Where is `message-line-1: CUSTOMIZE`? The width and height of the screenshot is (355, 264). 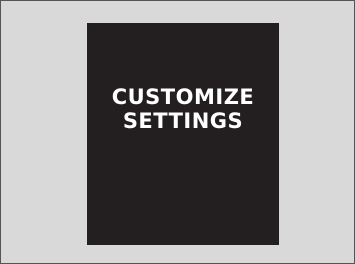 message-line-1: CUSTOMIZE is located at coordinates (183, 97).